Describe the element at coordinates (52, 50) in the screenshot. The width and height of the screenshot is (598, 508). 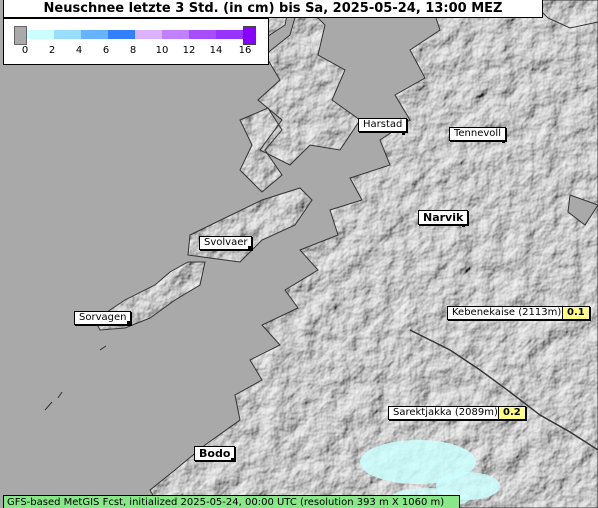
I see `legend-tick: 2` at that location.